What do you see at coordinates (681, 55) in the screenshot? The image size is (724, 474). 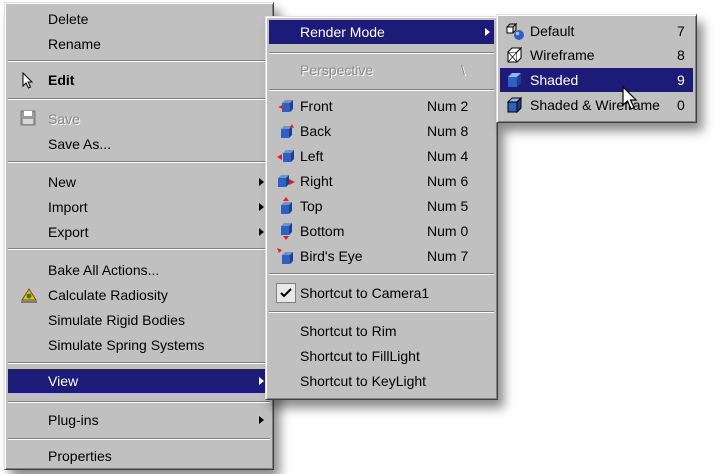 I see `menu-item-render-wireframe-shortcut: 8` at bounding box center [681, 55].